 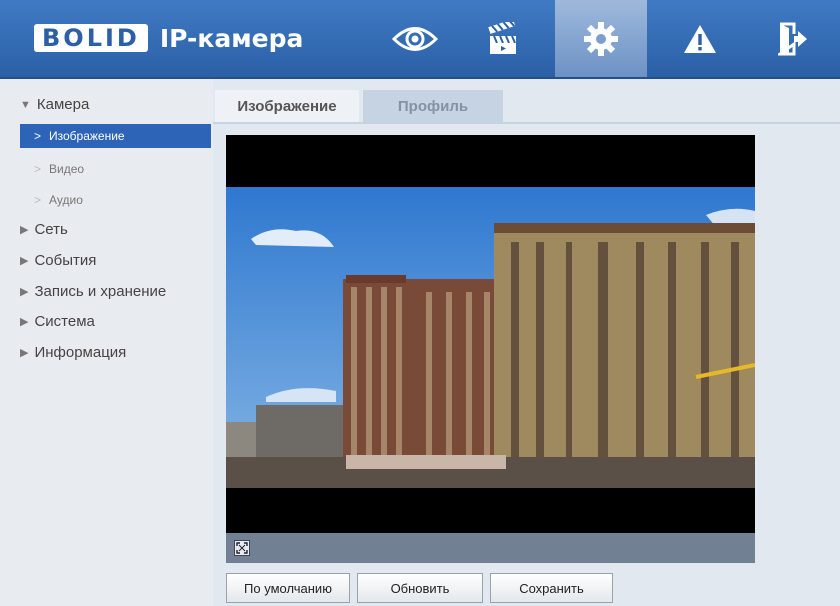 What do you see at coordinates (65, 260) in the screenshot?
I see `sidebar-section-label: События` at bounding box center [65, 260].